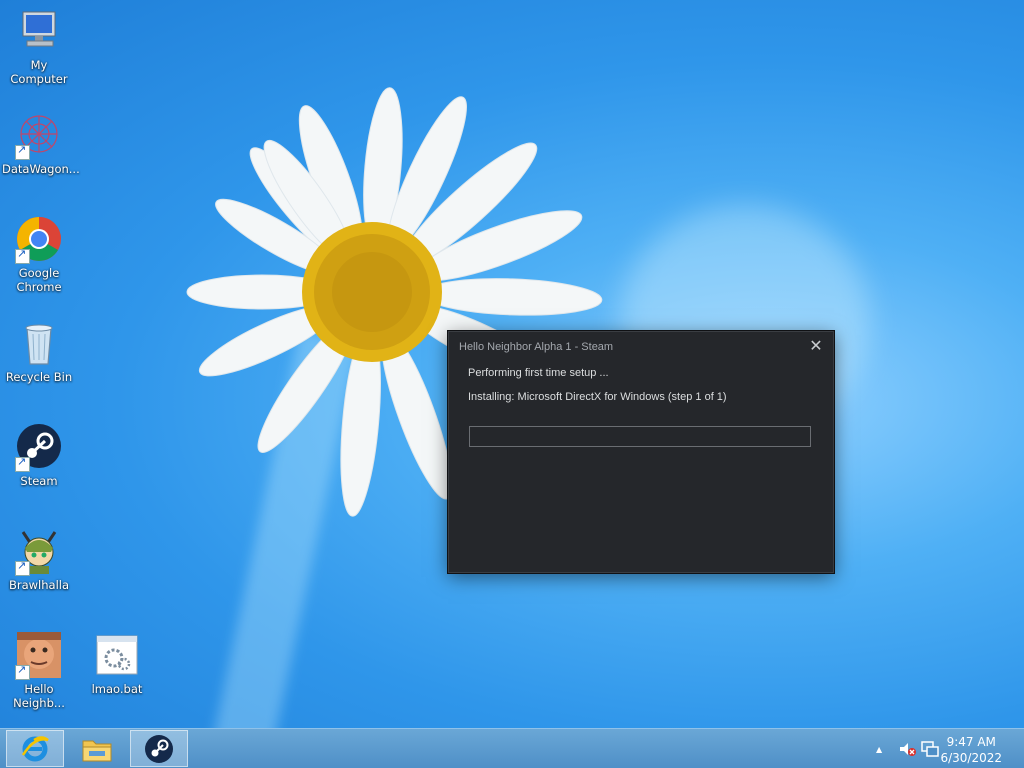 This screenshot has height=768, width=1024. What do you see at coordinates (907, 748) in the screenshot?
I see `volume-muted-icon` at bounding box center [907, 748].